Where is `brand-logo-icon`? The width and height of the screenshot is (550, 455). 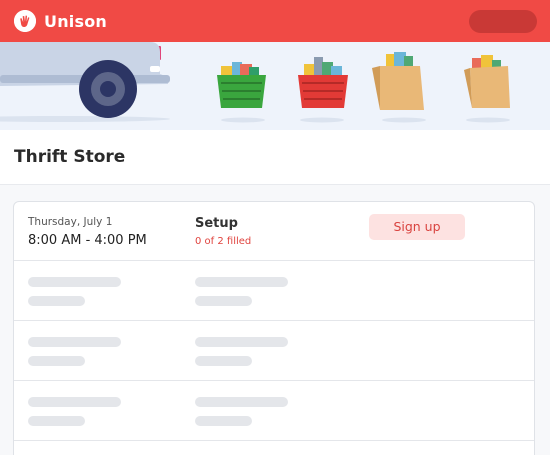 brand-logo-icon is located at coordinates (25, 21).